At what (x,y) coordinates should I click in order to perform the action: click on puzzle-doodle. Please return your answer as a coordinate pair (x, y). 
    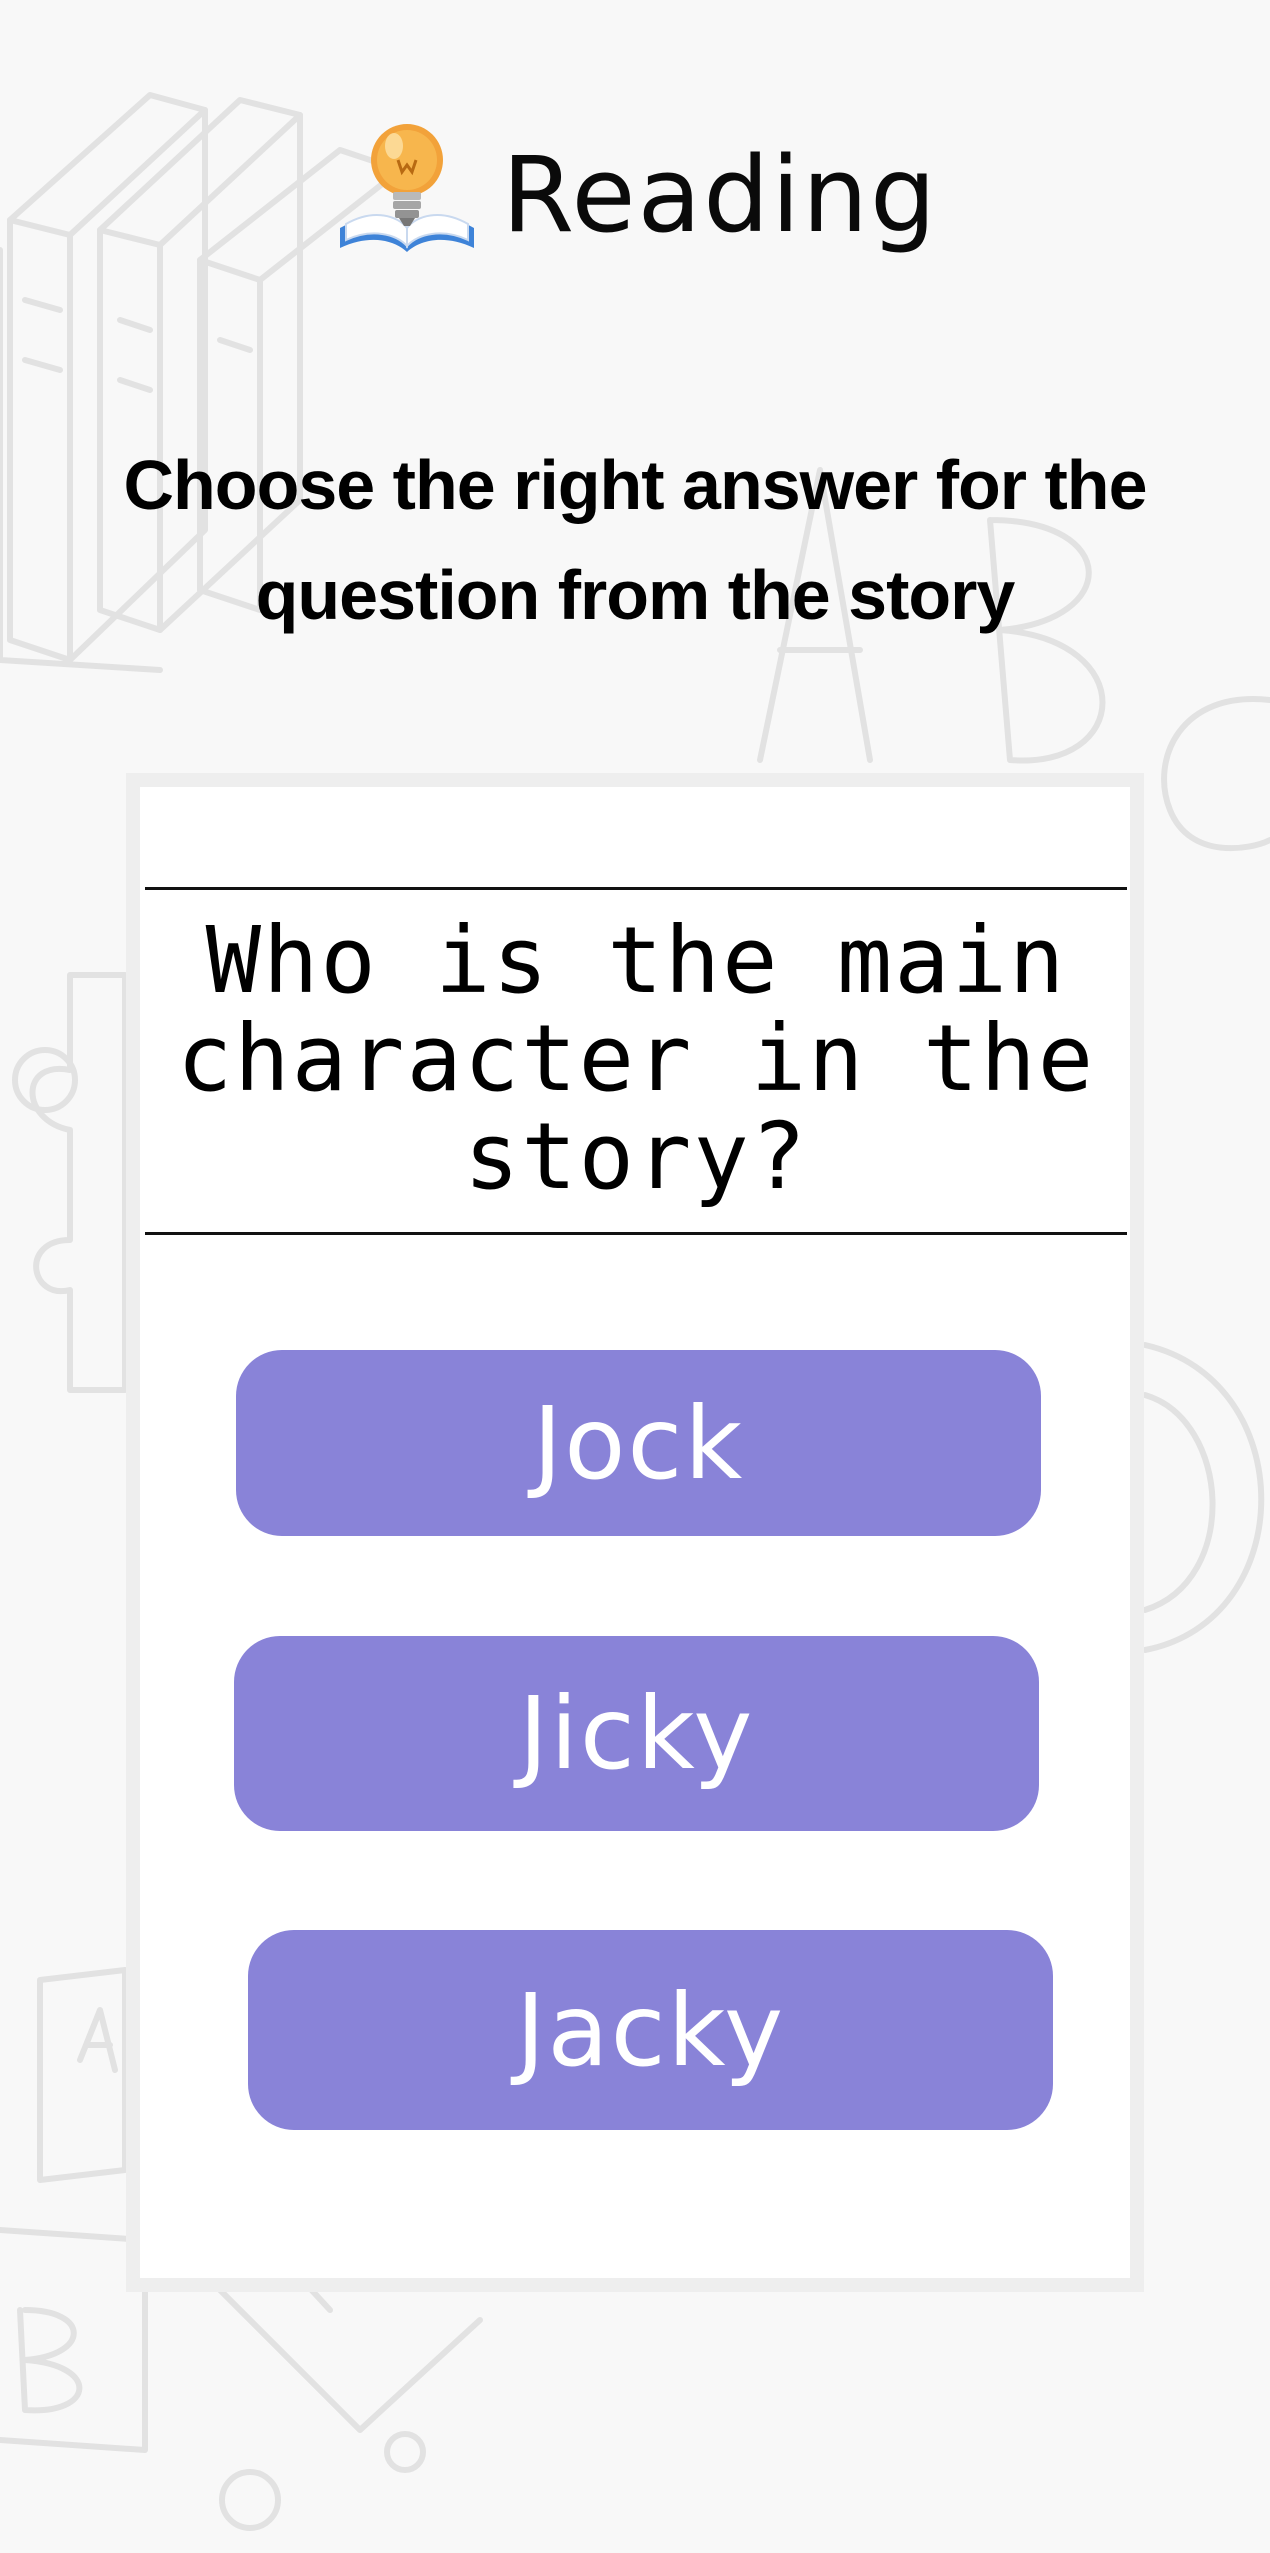
    Looking at the image, I should click on (70, 1182).